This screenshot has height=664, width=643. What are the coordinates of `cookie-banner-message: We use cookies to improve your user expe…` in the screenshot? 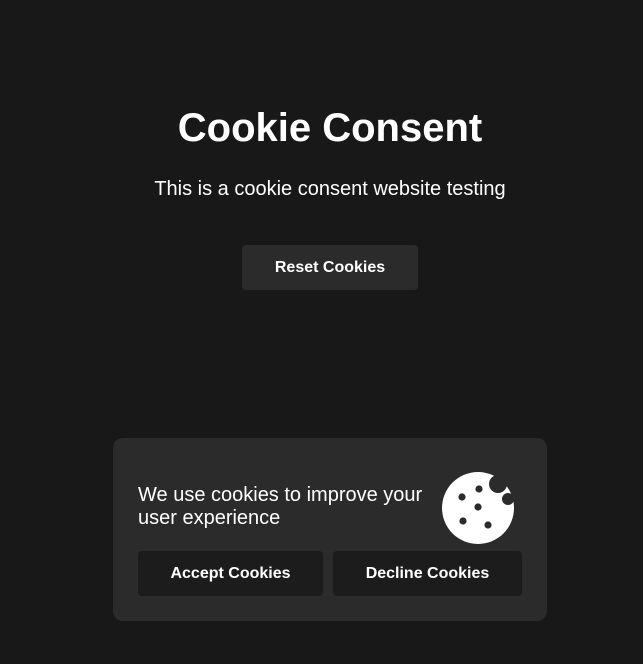 It's located at (280, 506).